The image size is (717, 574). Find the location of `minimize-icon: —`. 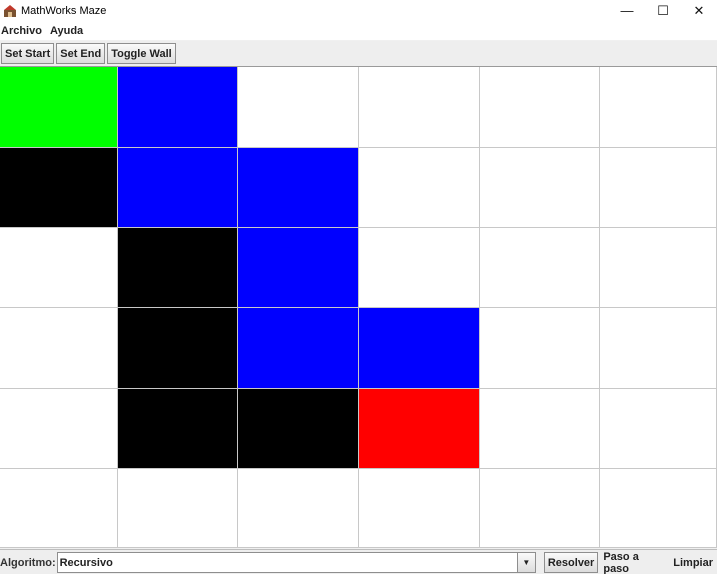

minimize-icon: — is located at coordinates (627, 10).